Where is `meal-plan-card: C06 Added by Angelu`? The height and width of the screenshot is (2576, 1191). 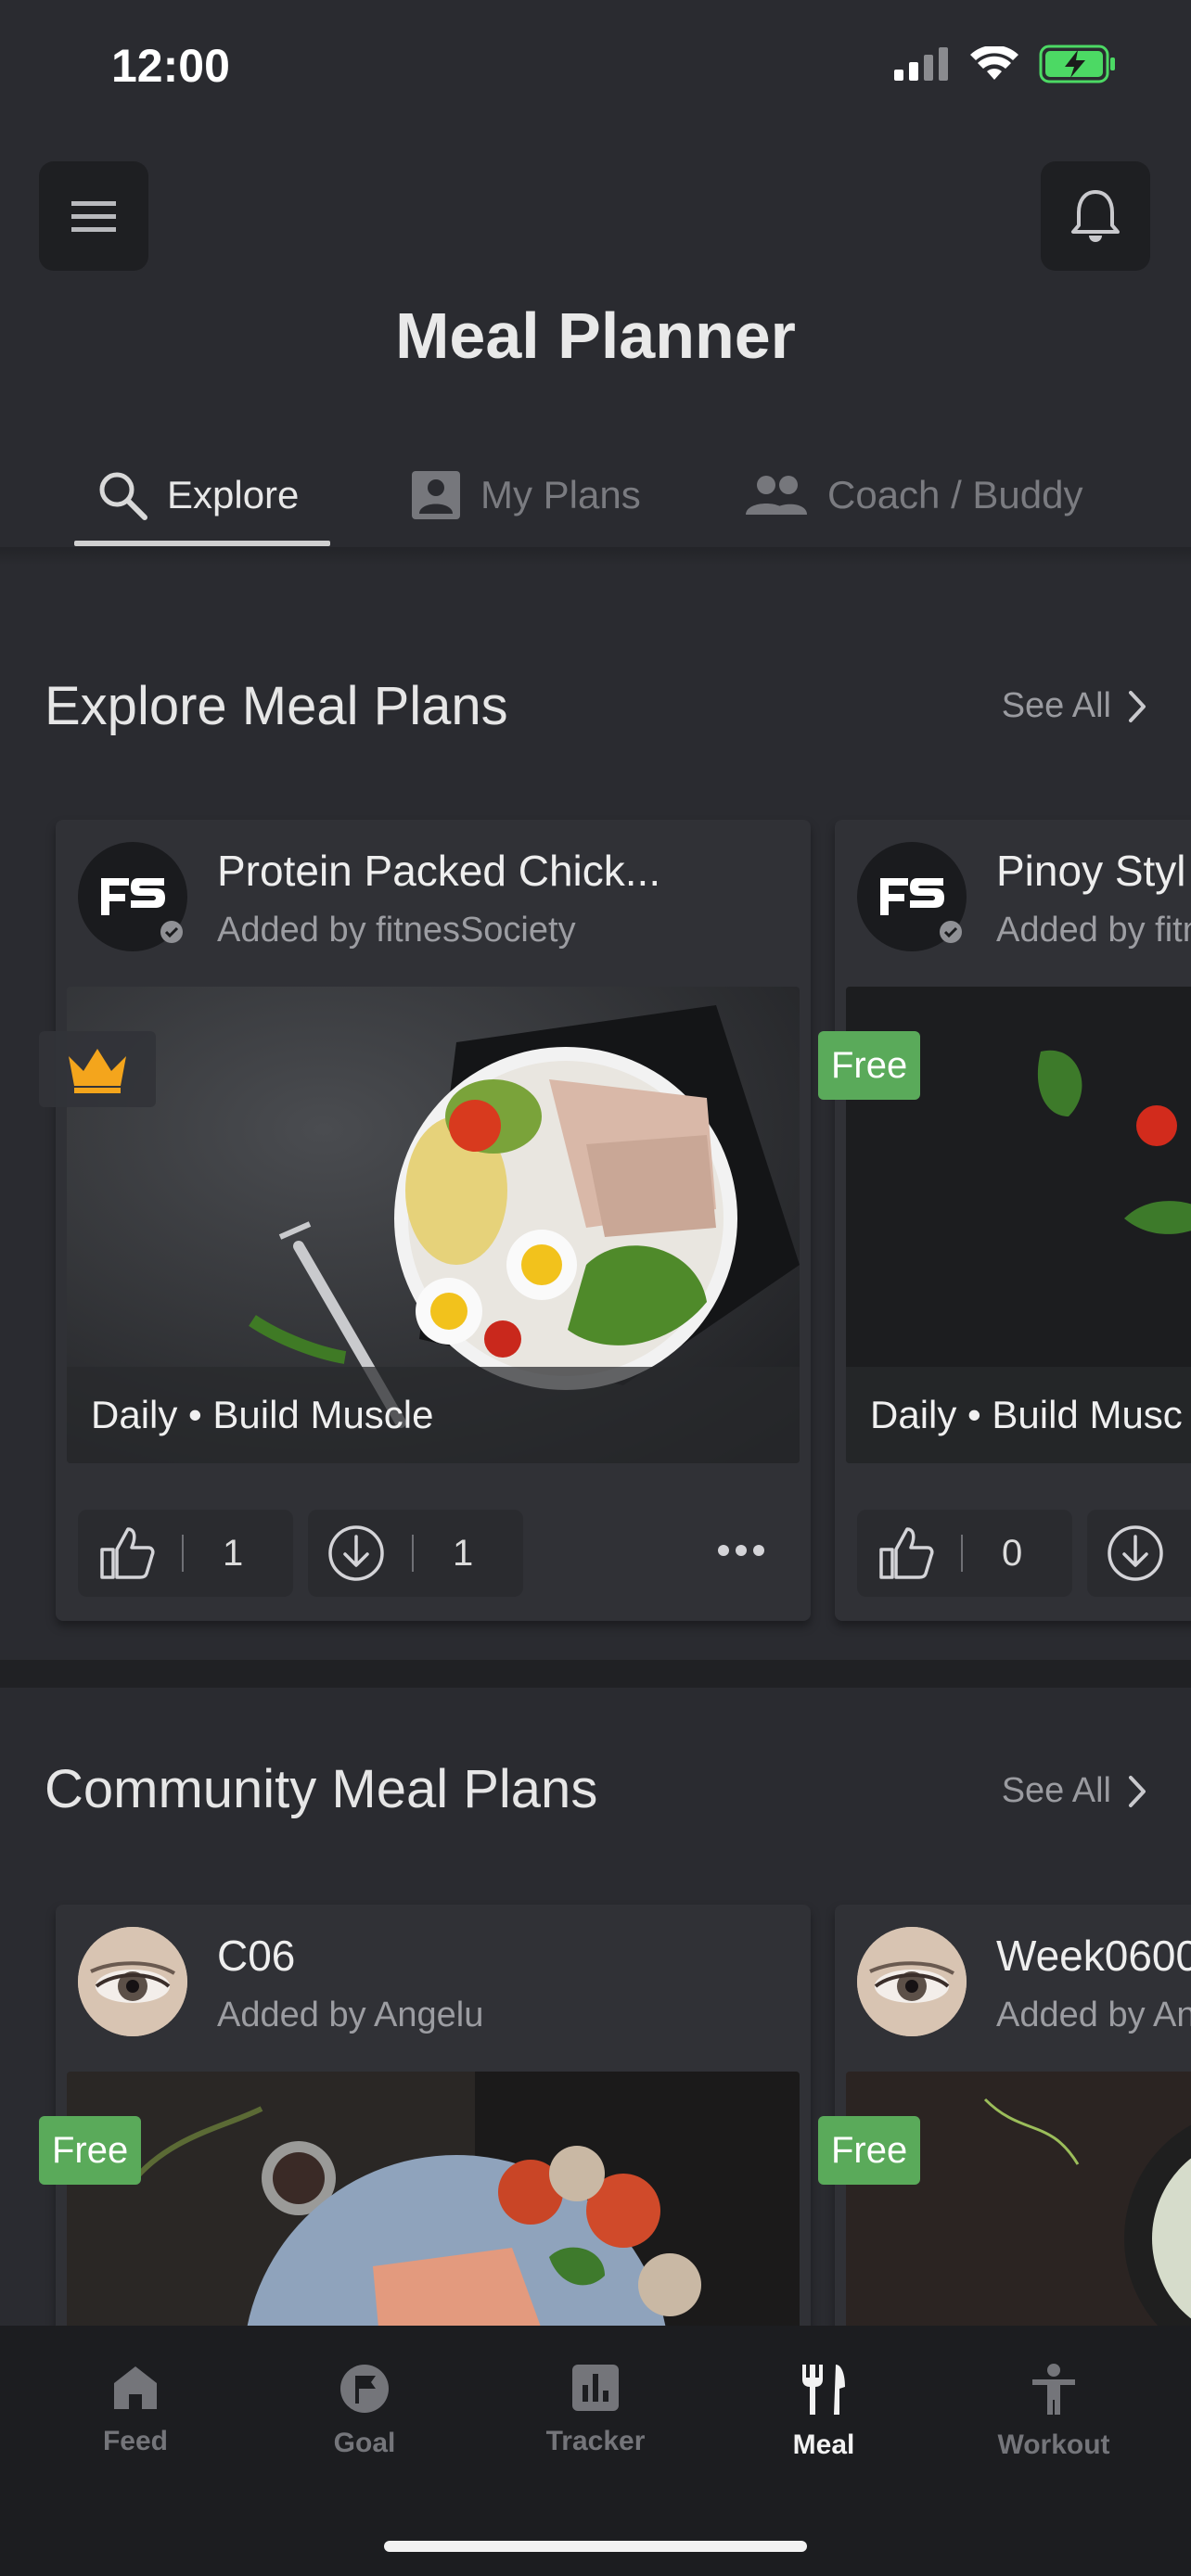 meal-plan-card: C06 Added by Angelu is located at coordinates (433, 2137).